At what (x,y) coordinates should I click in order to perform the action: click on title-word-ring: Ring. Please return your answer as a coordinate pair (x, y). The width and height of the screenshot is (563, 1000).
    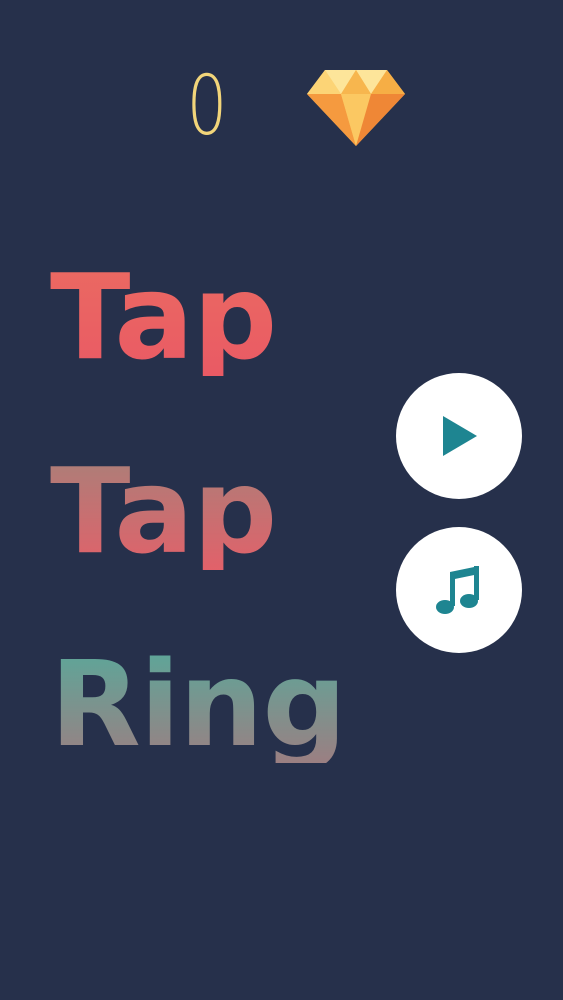
    Looking at the image, I should click on (198, 704).